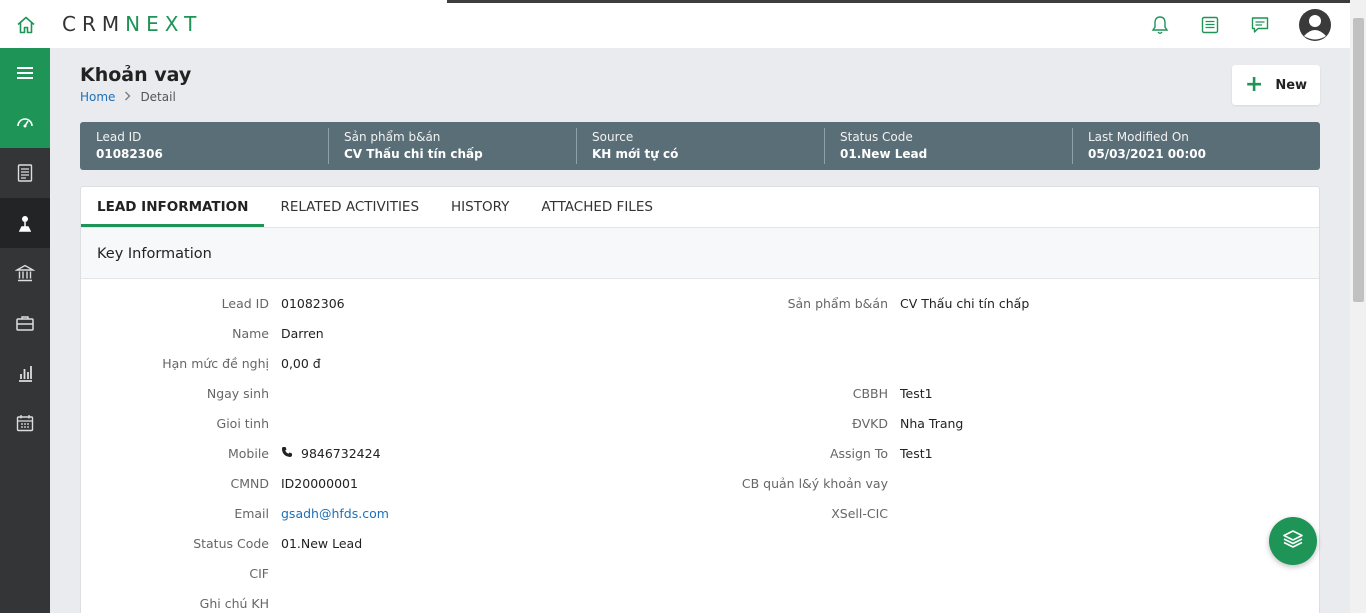  Describe the element at coordinates (1291, 85) in the screenshot. I see `new-button-label: New` at that location.